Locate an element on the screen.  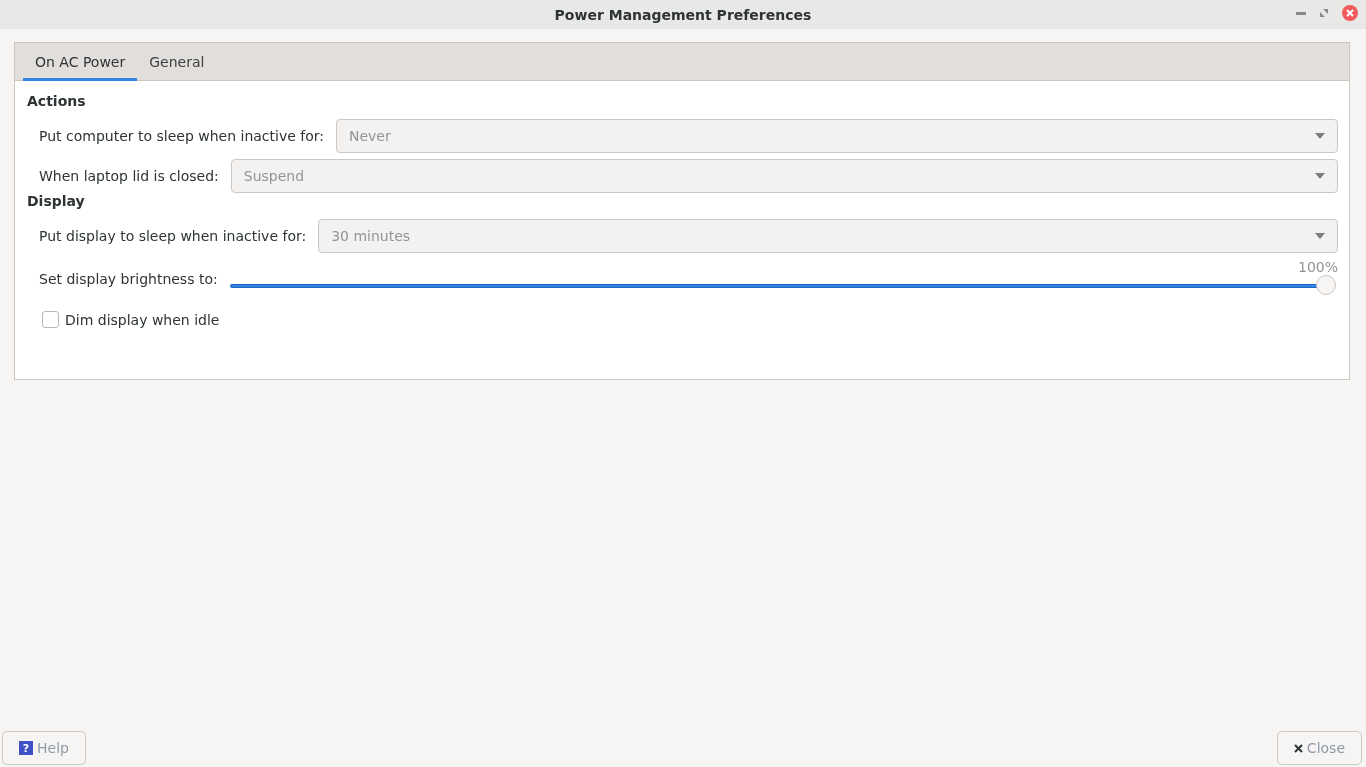
close-button: Close is located at coordinates (1319, 748).